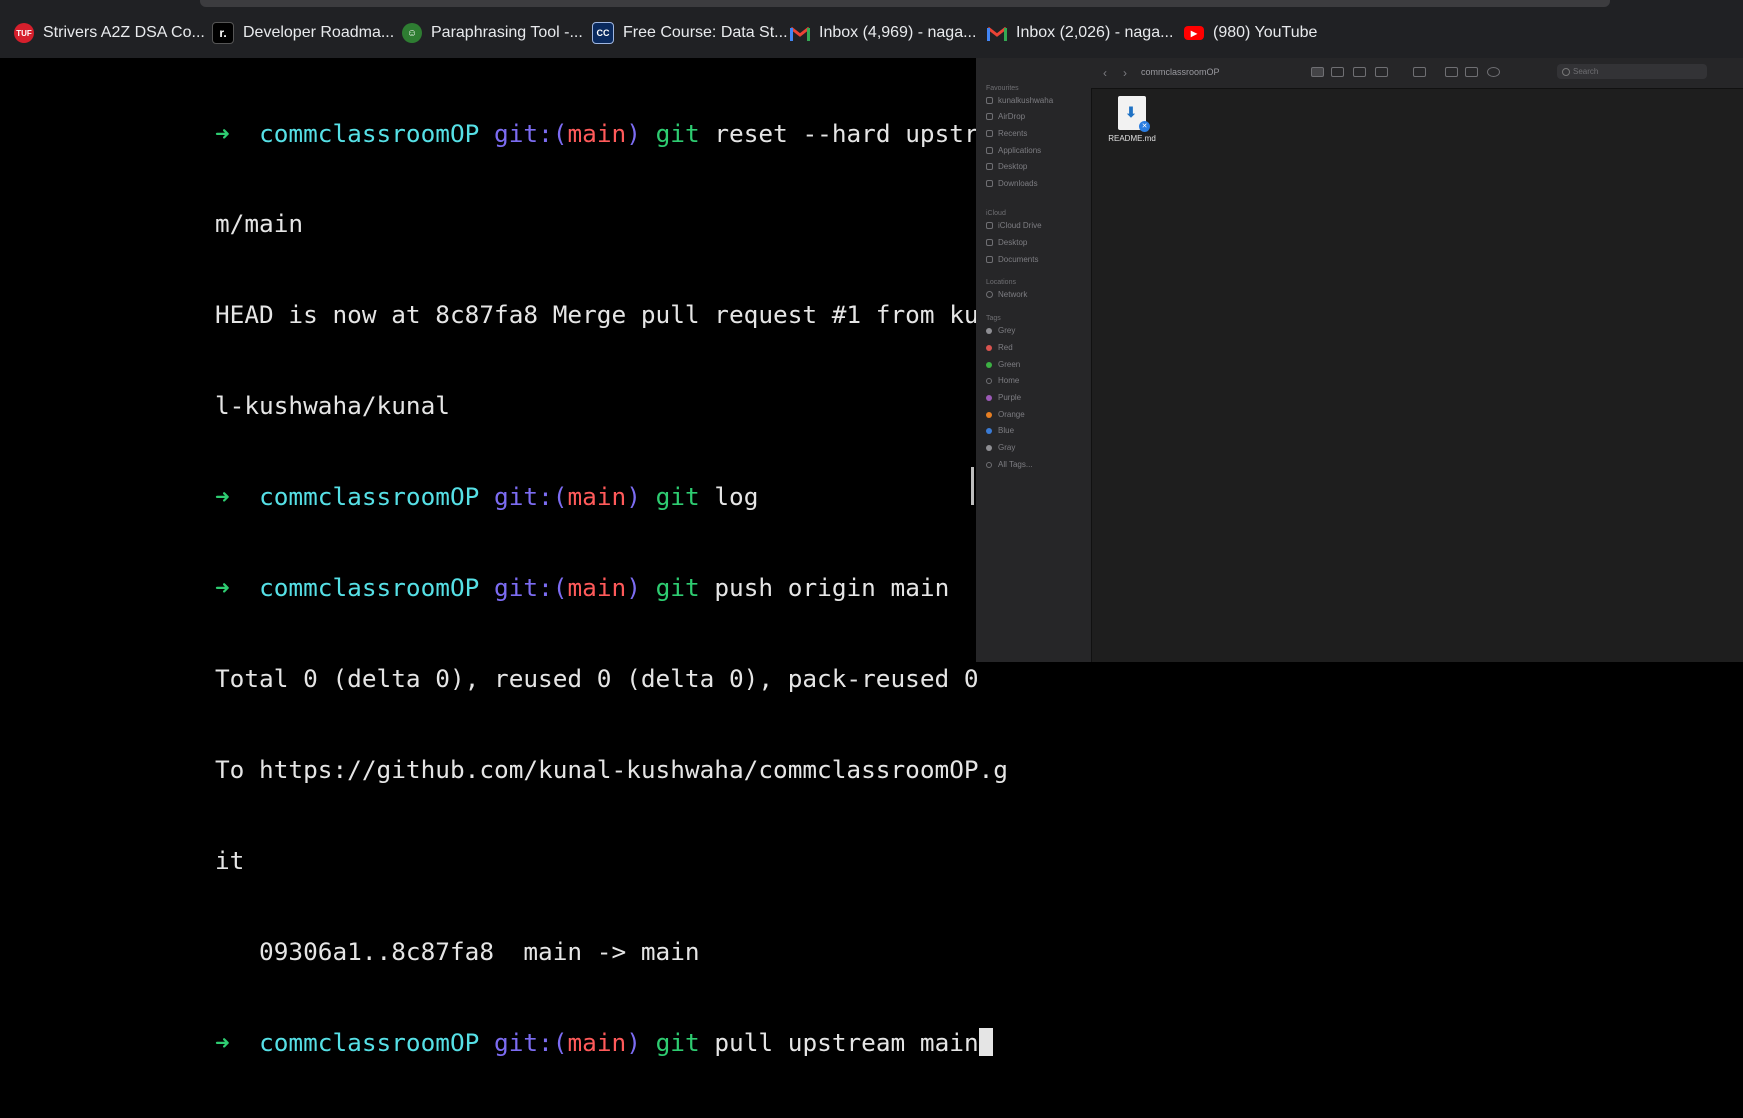 This screenshot has width=1743, height=1118. I want to click on sidebar-item-downloads: Downloads, so click(1012, 183).